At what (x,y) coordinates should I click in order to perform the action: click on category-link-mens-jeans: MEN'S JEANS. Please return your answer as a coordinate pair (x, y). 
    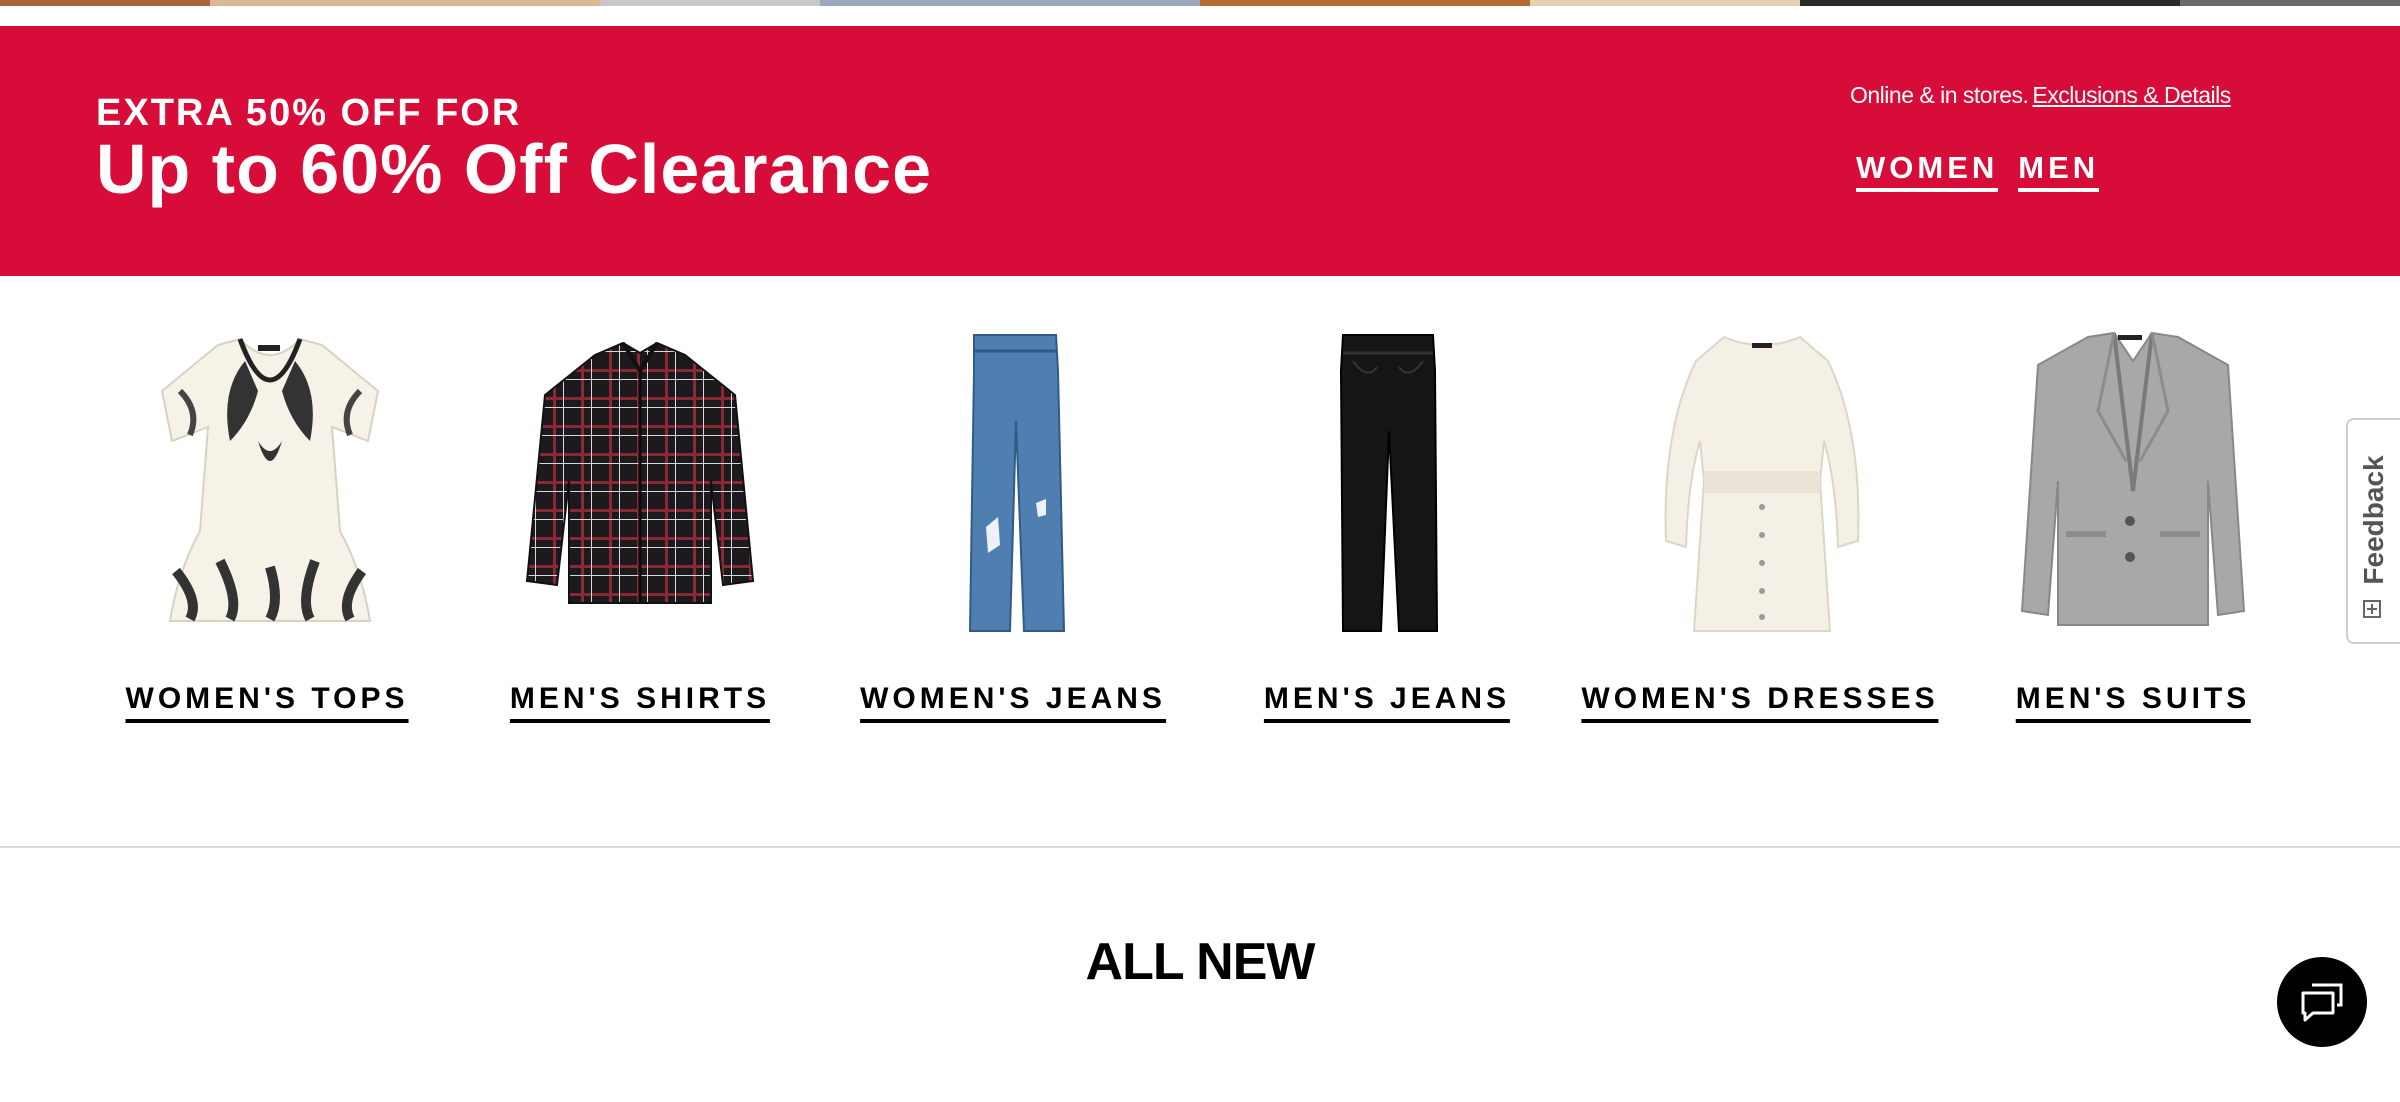
    Looking at the image, I should click on (1387, 702).